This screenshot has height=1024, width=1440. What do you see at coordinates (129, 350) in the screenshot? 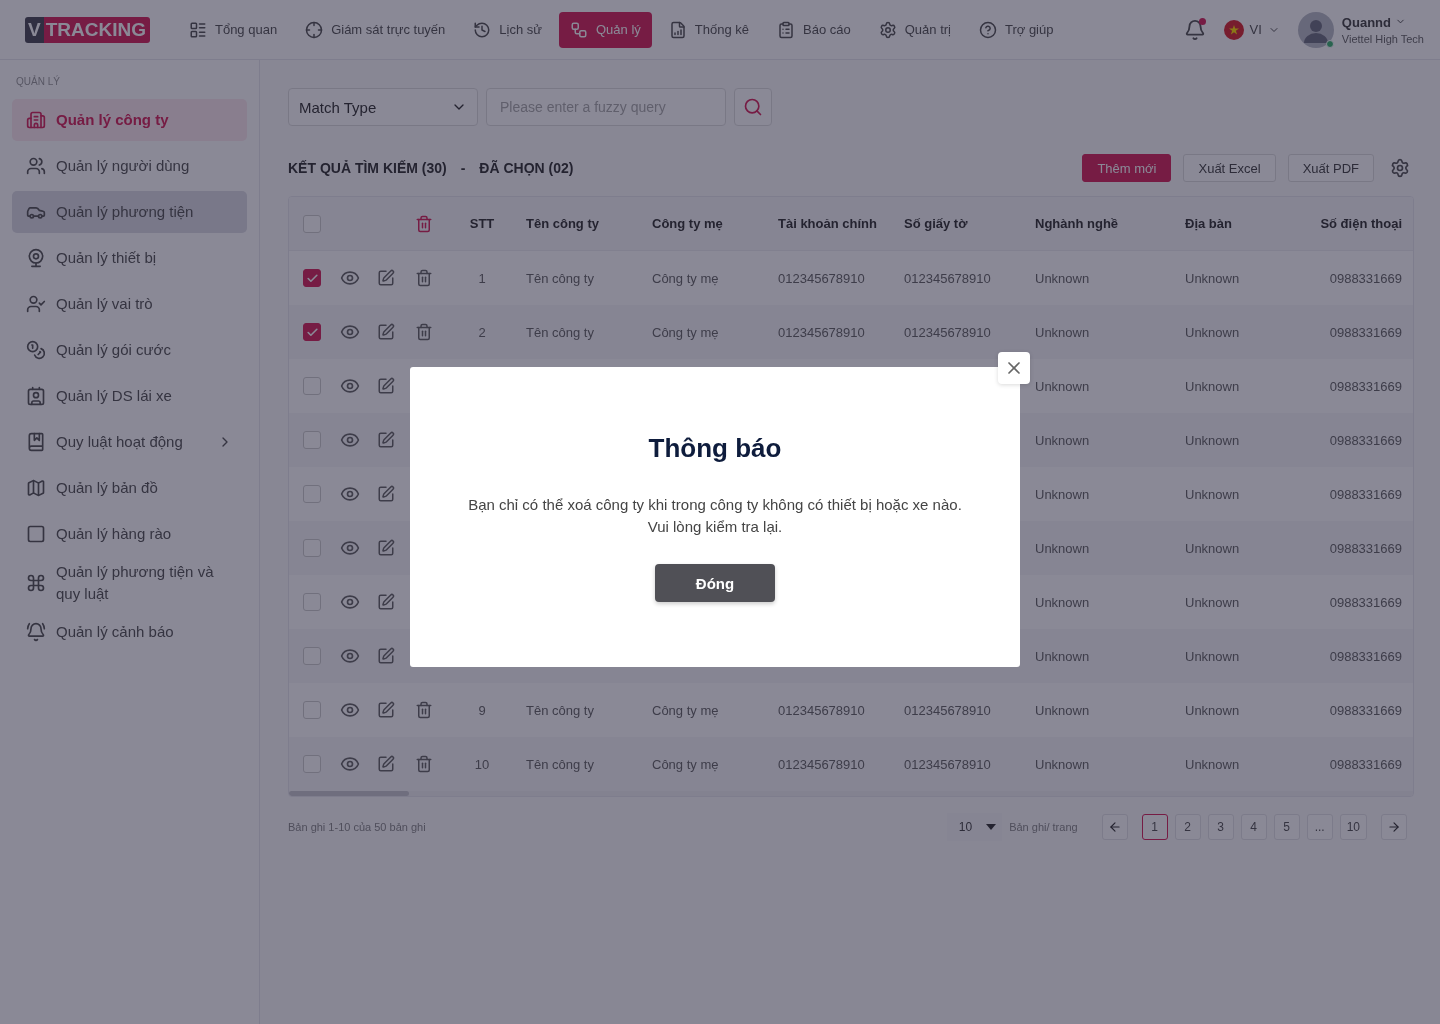
I see `sidebar-item: Quản lý gói cước` at bounding box center [129, 350].